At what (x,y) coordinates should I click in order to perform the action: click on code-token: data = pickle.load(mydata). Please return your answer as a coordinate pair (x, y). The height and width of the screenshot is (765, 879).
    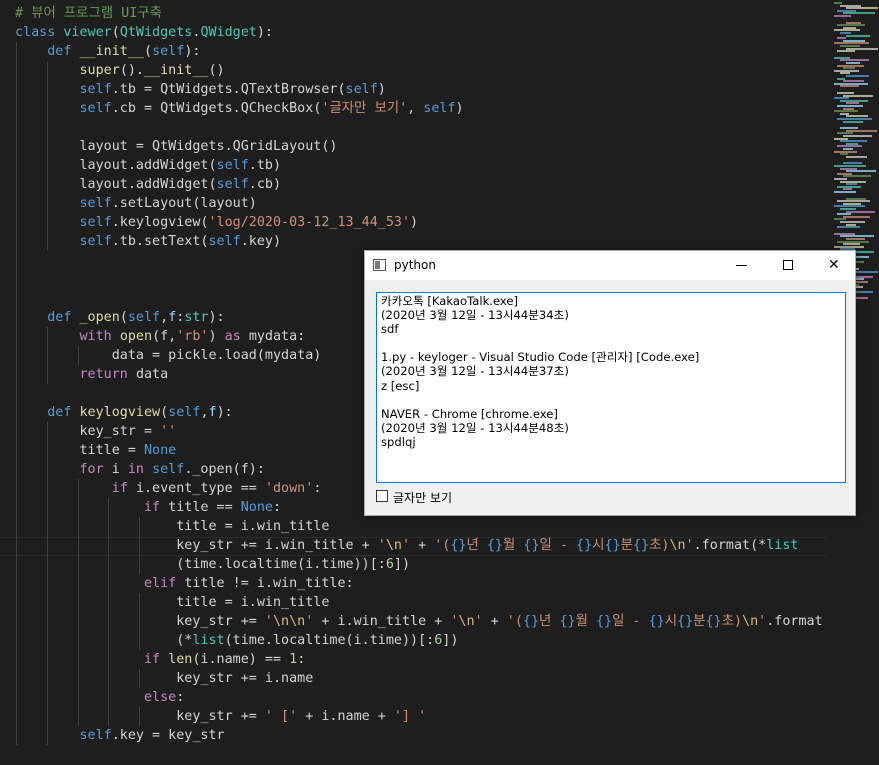
    Looking at the image, I should click on (168, 355).